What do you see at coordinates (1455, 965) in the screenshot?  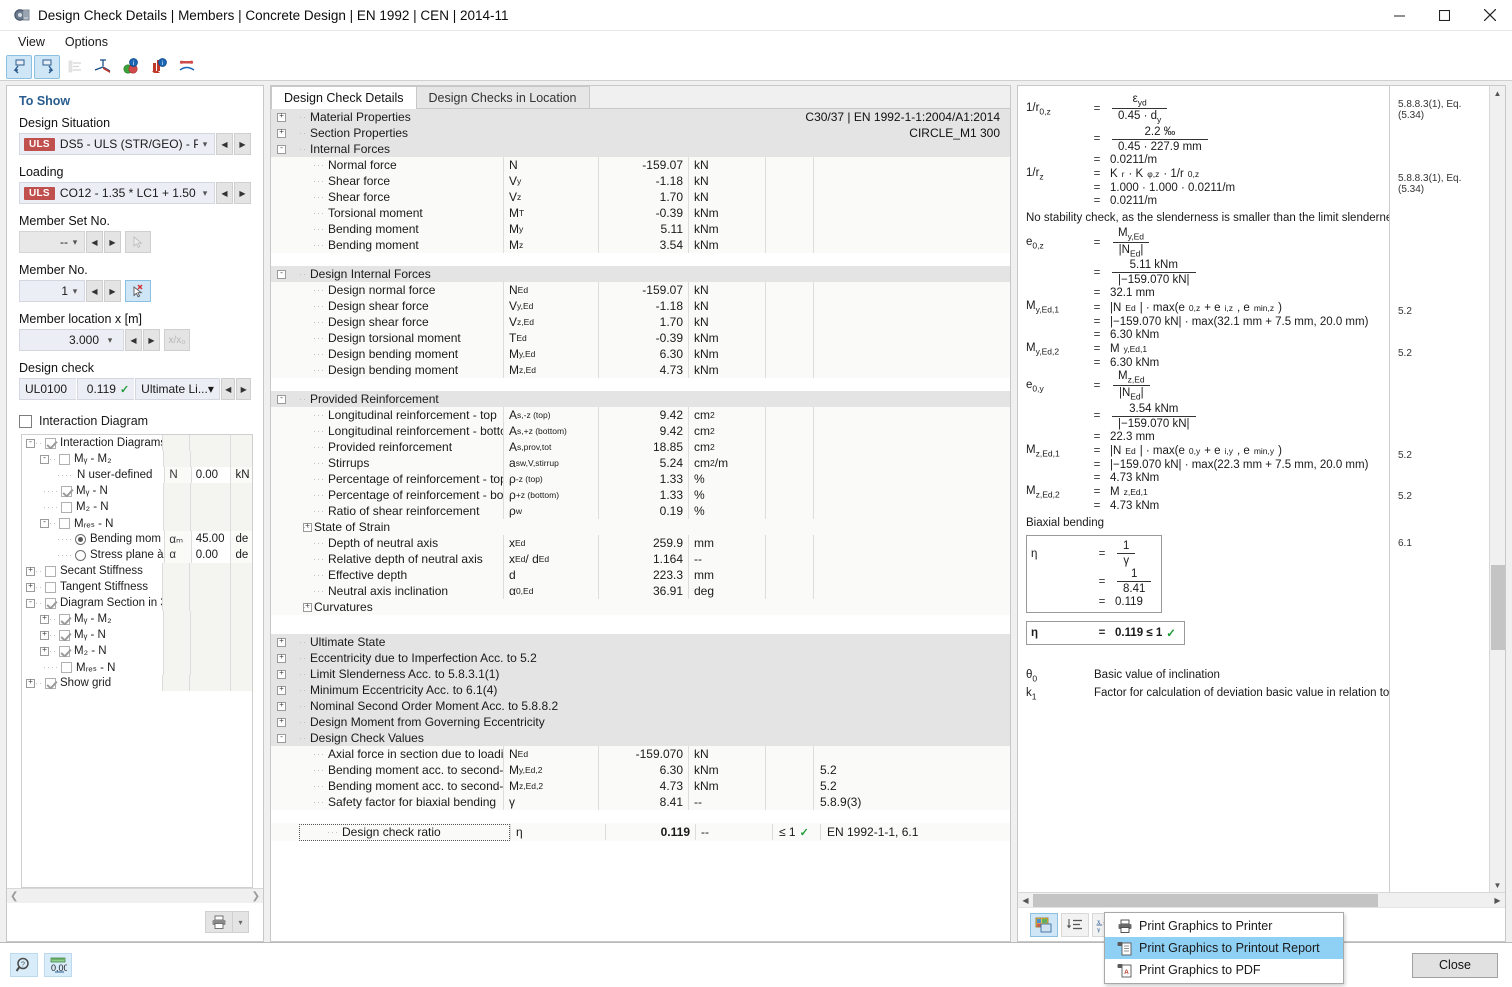 I see `close-button: Close` at bounding box center [1455, 965].